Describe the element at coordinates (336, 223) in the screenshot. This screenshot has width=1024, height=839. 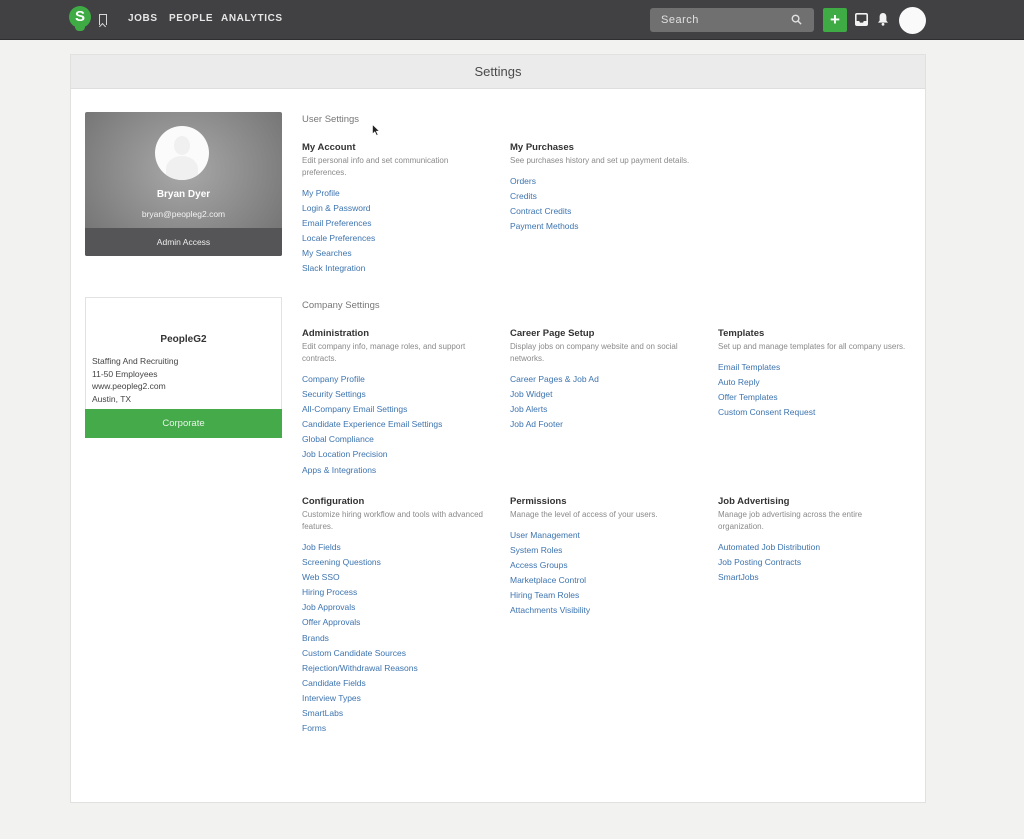
I see `link-email-preferences: Email Preferences` at that location.